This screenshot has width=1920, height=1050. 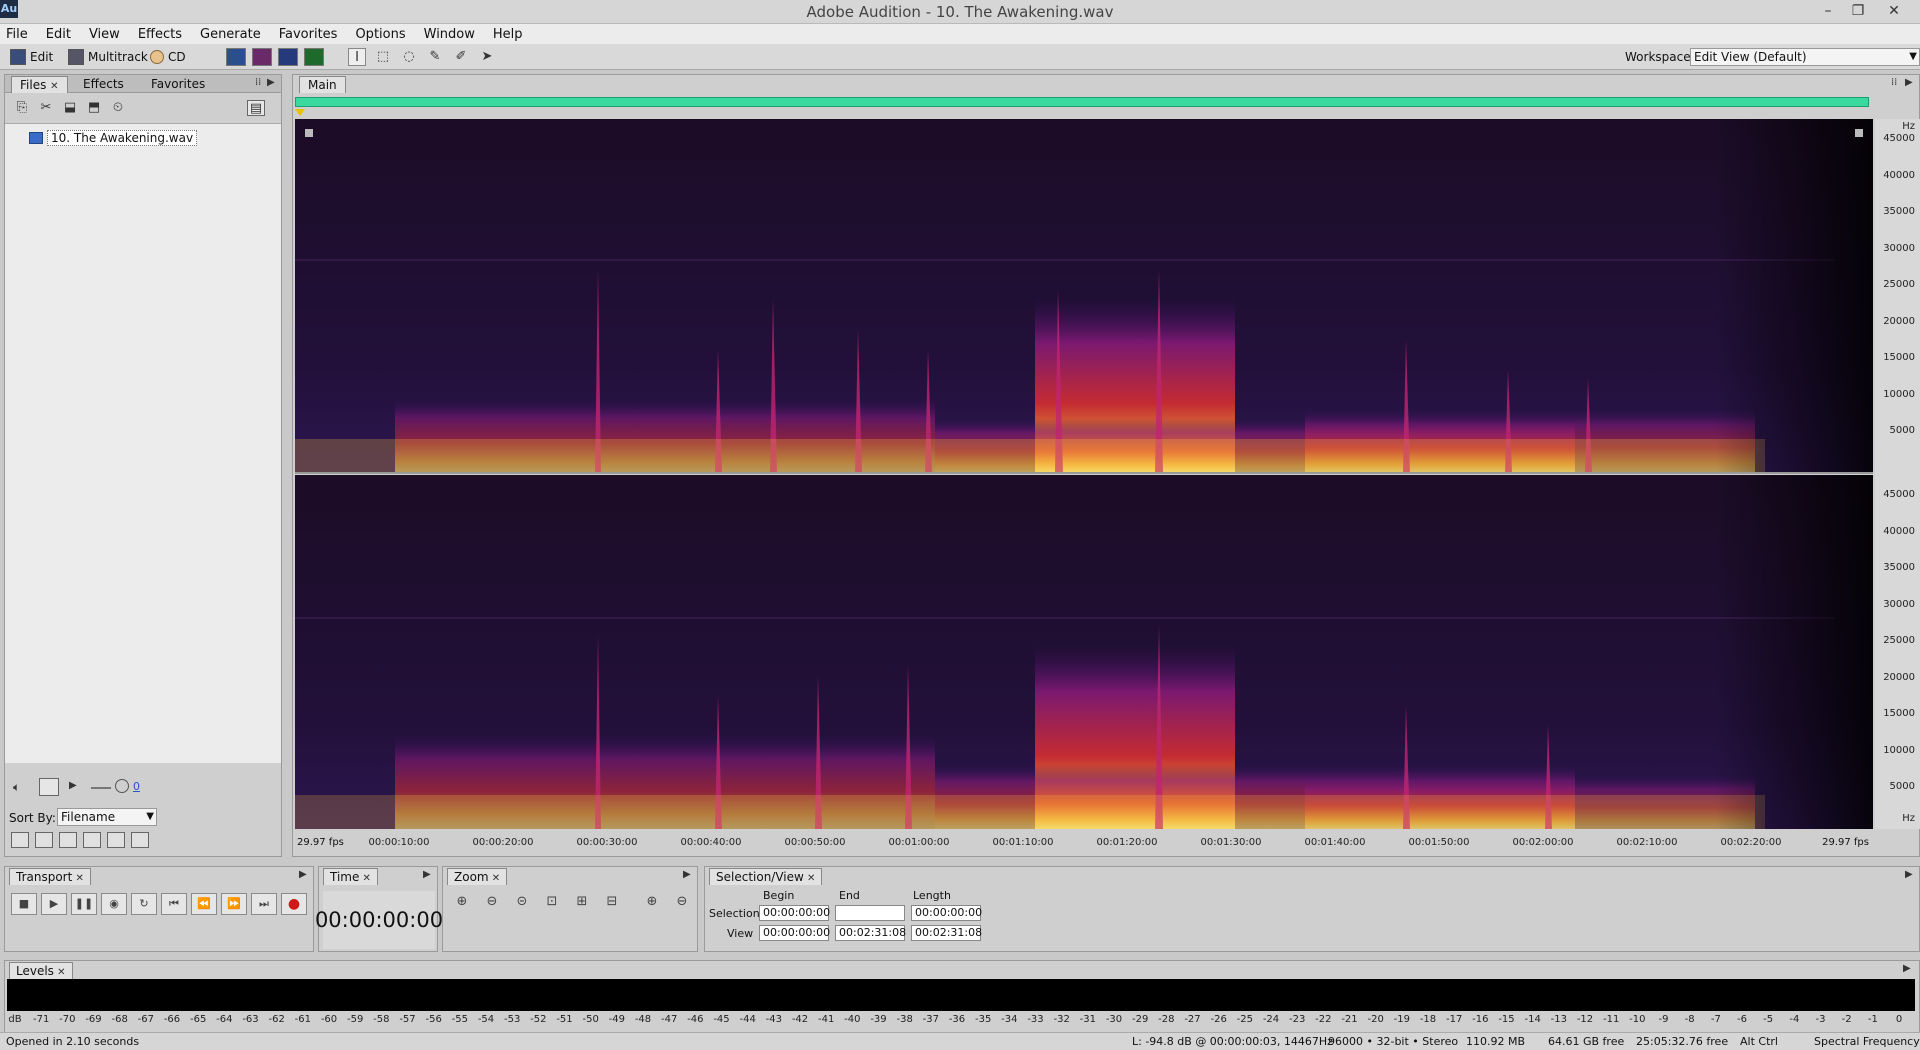 I want to click on view-begin-field: 00:00:00:00, so click(x=794, y=933).